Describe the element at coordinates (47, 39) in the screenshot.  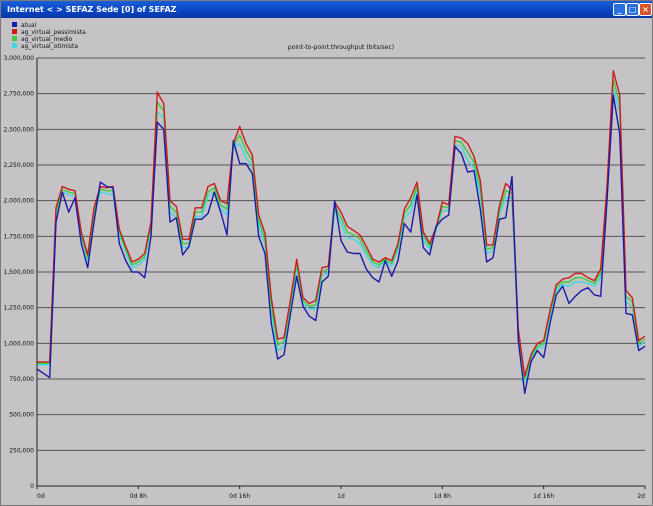
I see `legend-label: ag_virtual_medio` at that location.